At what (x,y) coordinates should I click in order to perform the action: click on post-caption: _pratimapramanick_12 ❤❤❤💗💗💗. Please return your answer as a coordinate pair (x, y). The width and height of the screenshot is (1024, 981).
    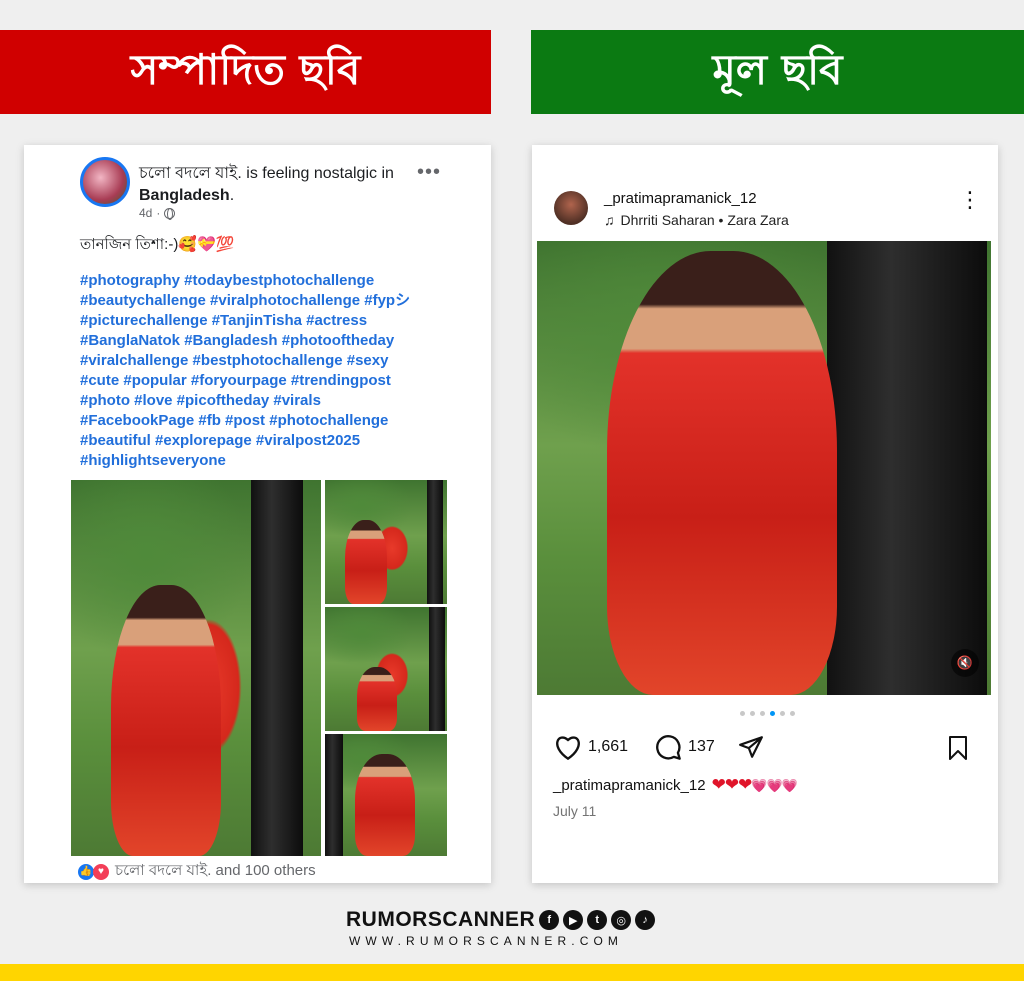
    Looking at the image, I should click on (675, 785).